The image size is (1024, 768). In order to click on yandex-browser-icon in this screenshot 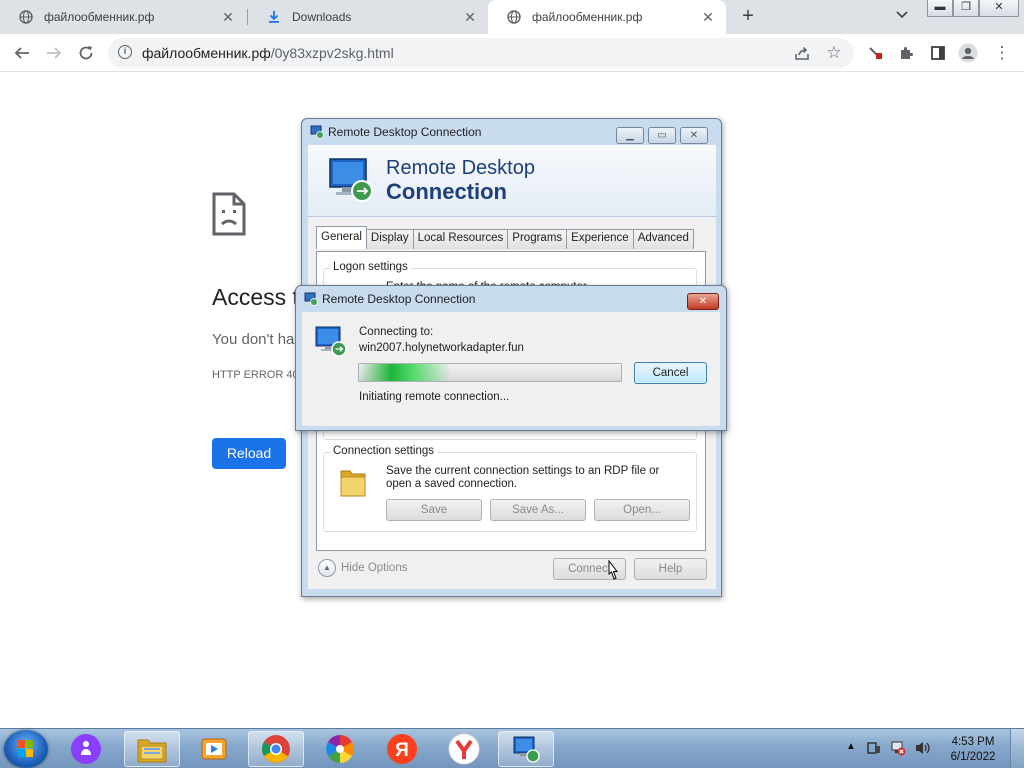, I will do `click(464, 749)`.